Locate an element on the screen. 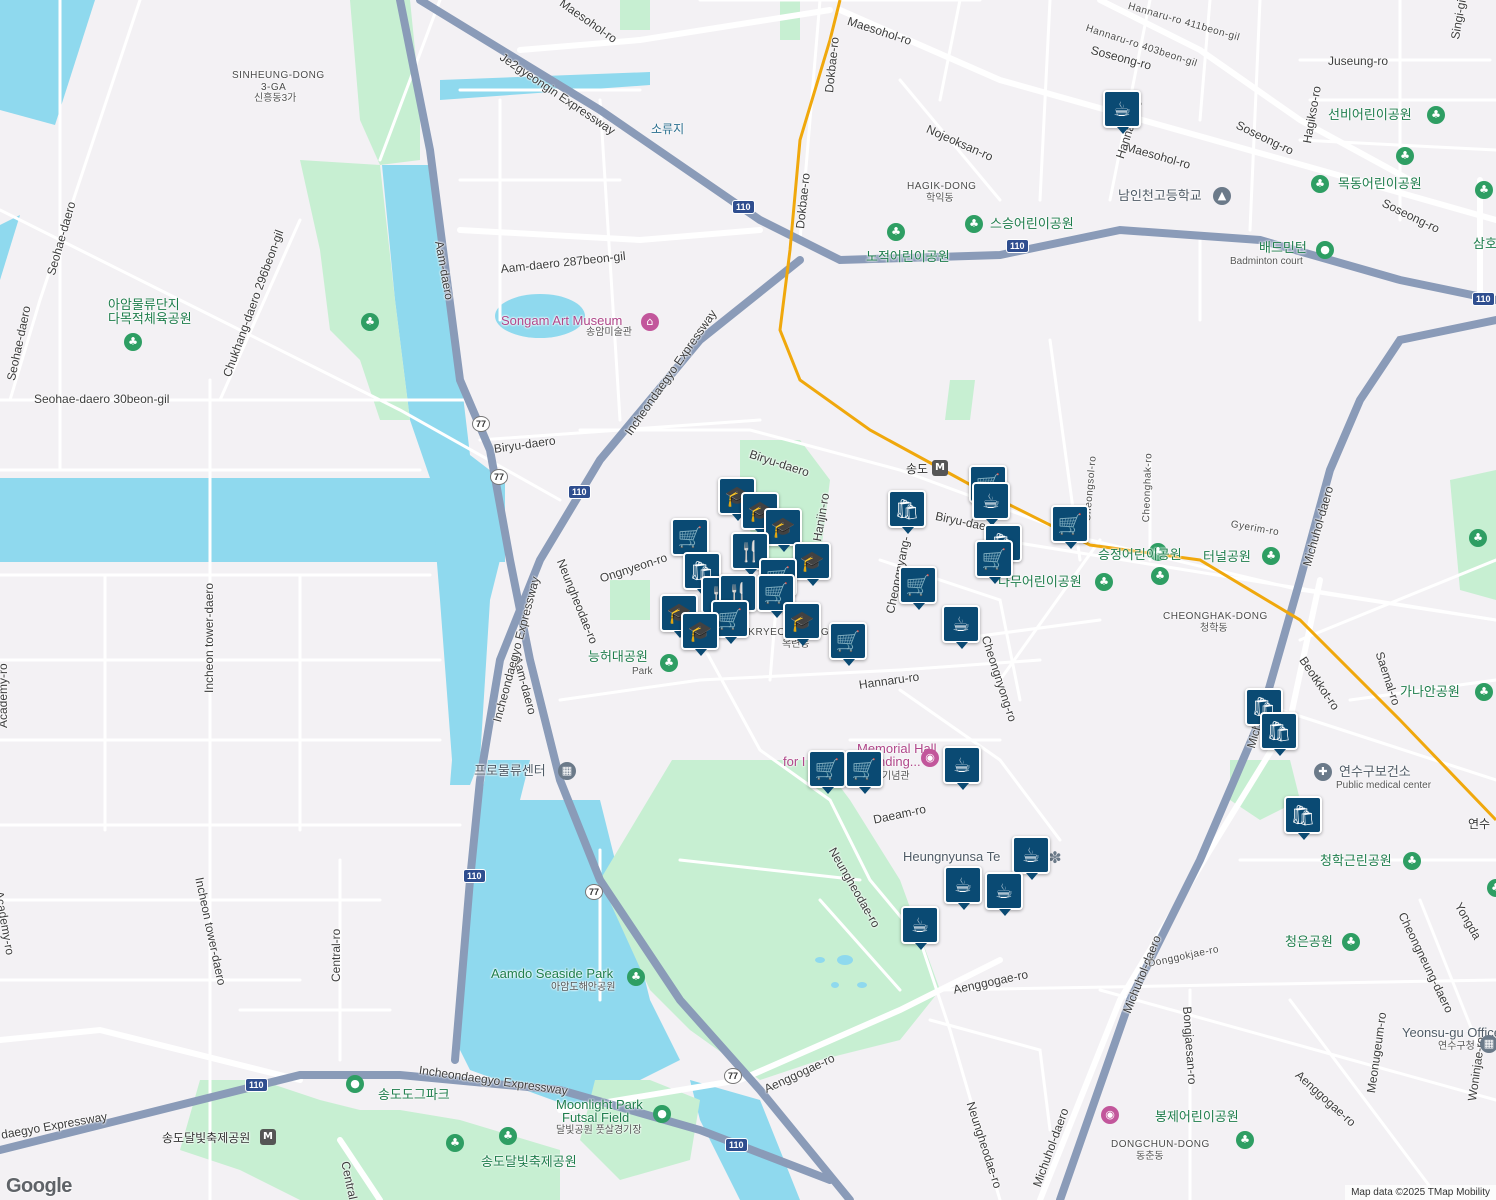  poi-label-futsal-field: Futsal Field is located at coordinates (595, 1118).